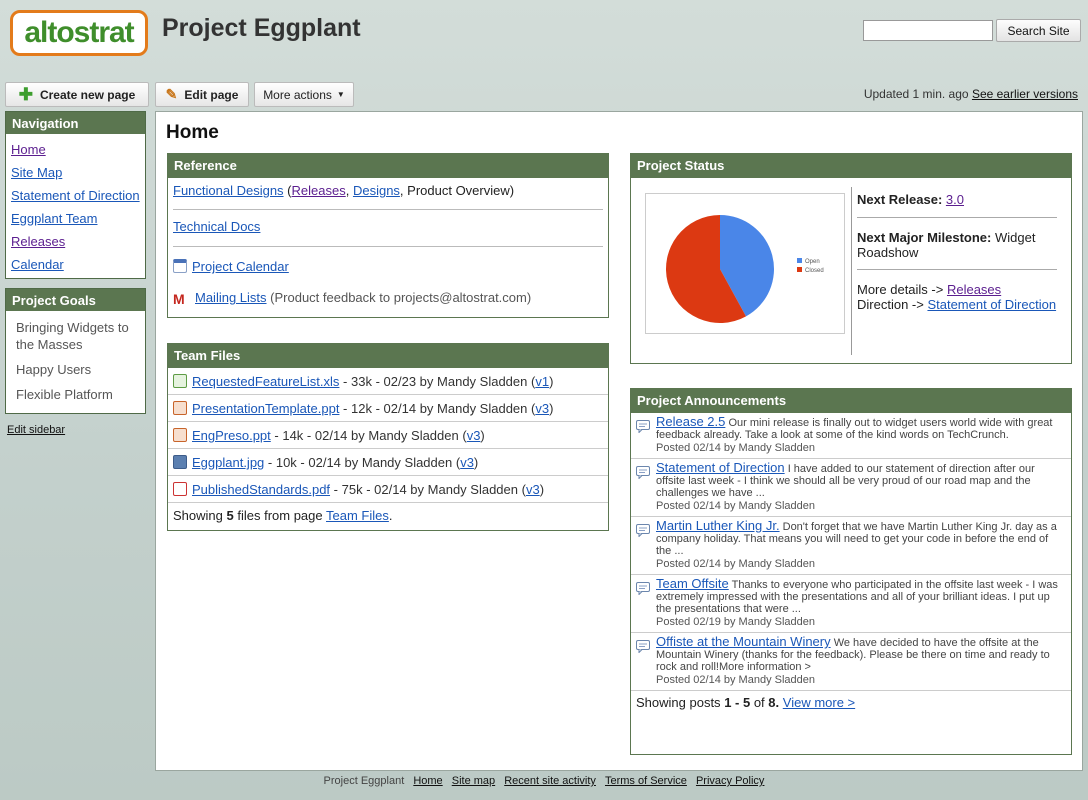 The width and height of the screenshot is (1088, 800). I want to click on footer-site-map-link: Site map, so click(473, 781).